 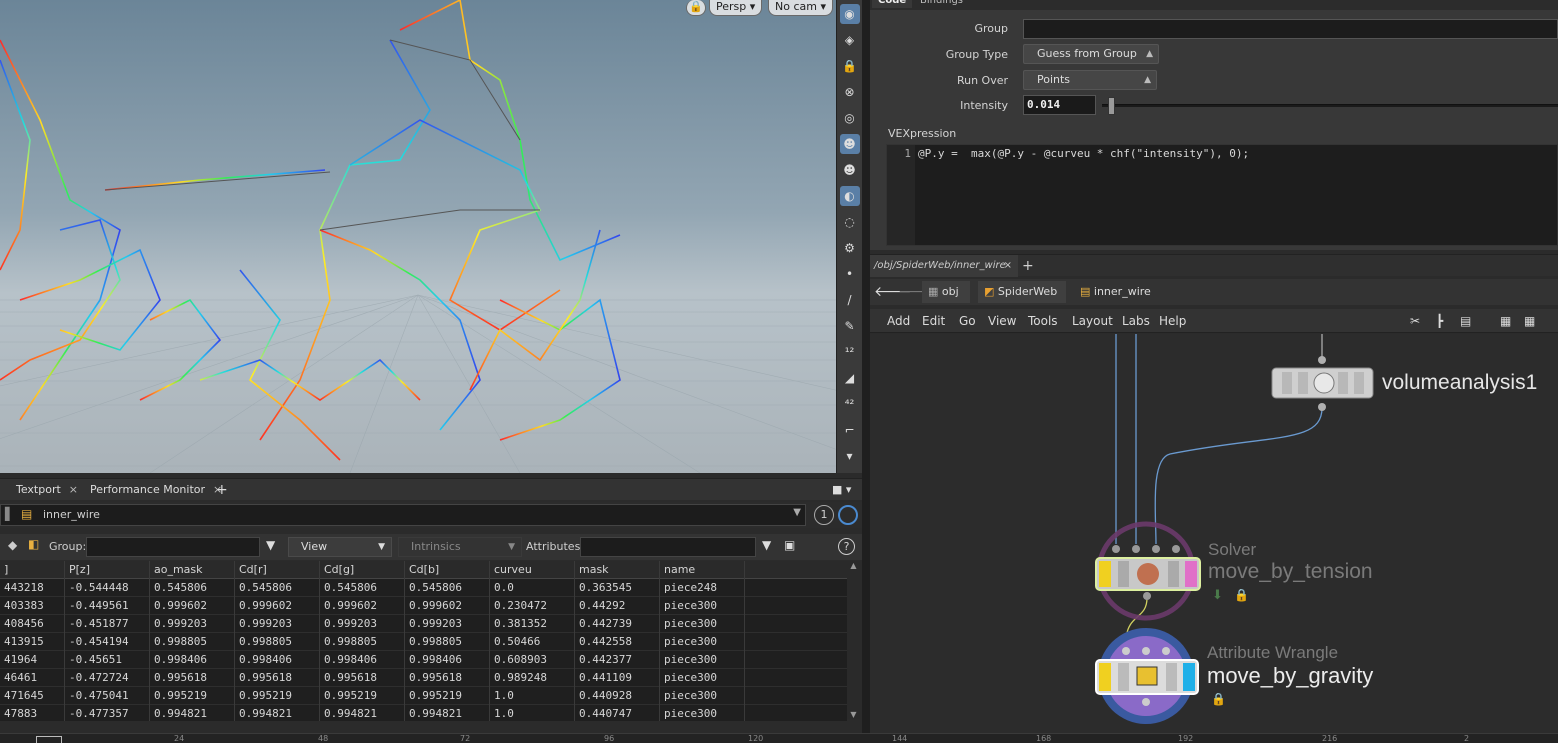 I want to click on chevron-down-icon: ▼, so click(x=797, y=512).